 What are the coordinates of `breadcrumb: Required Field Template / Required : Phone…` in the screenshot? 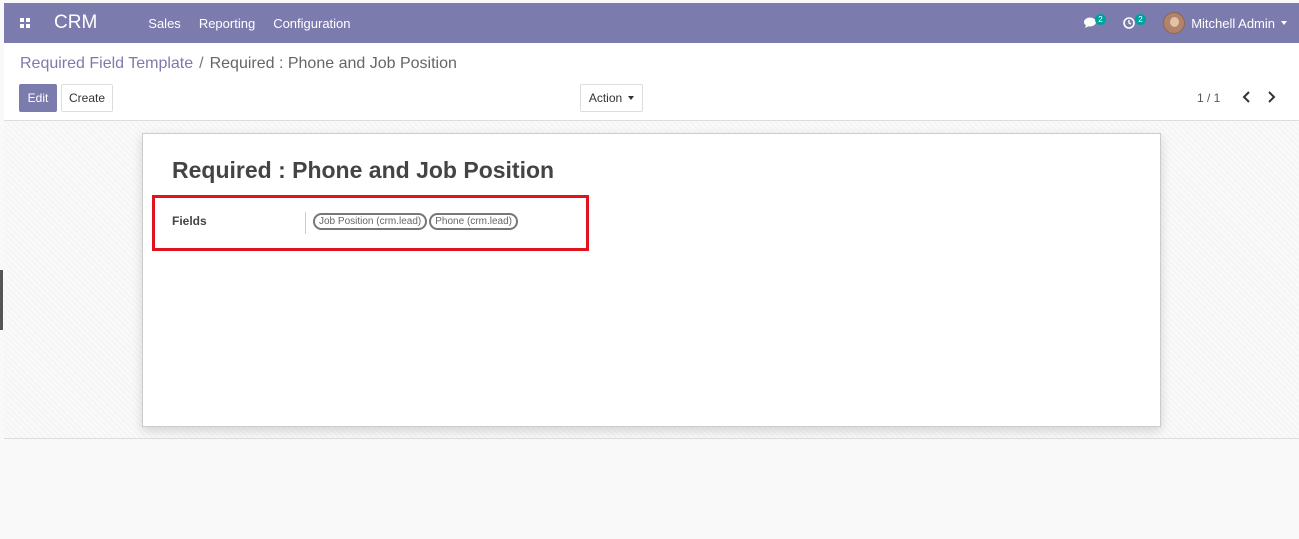 It's located at (238, 64).